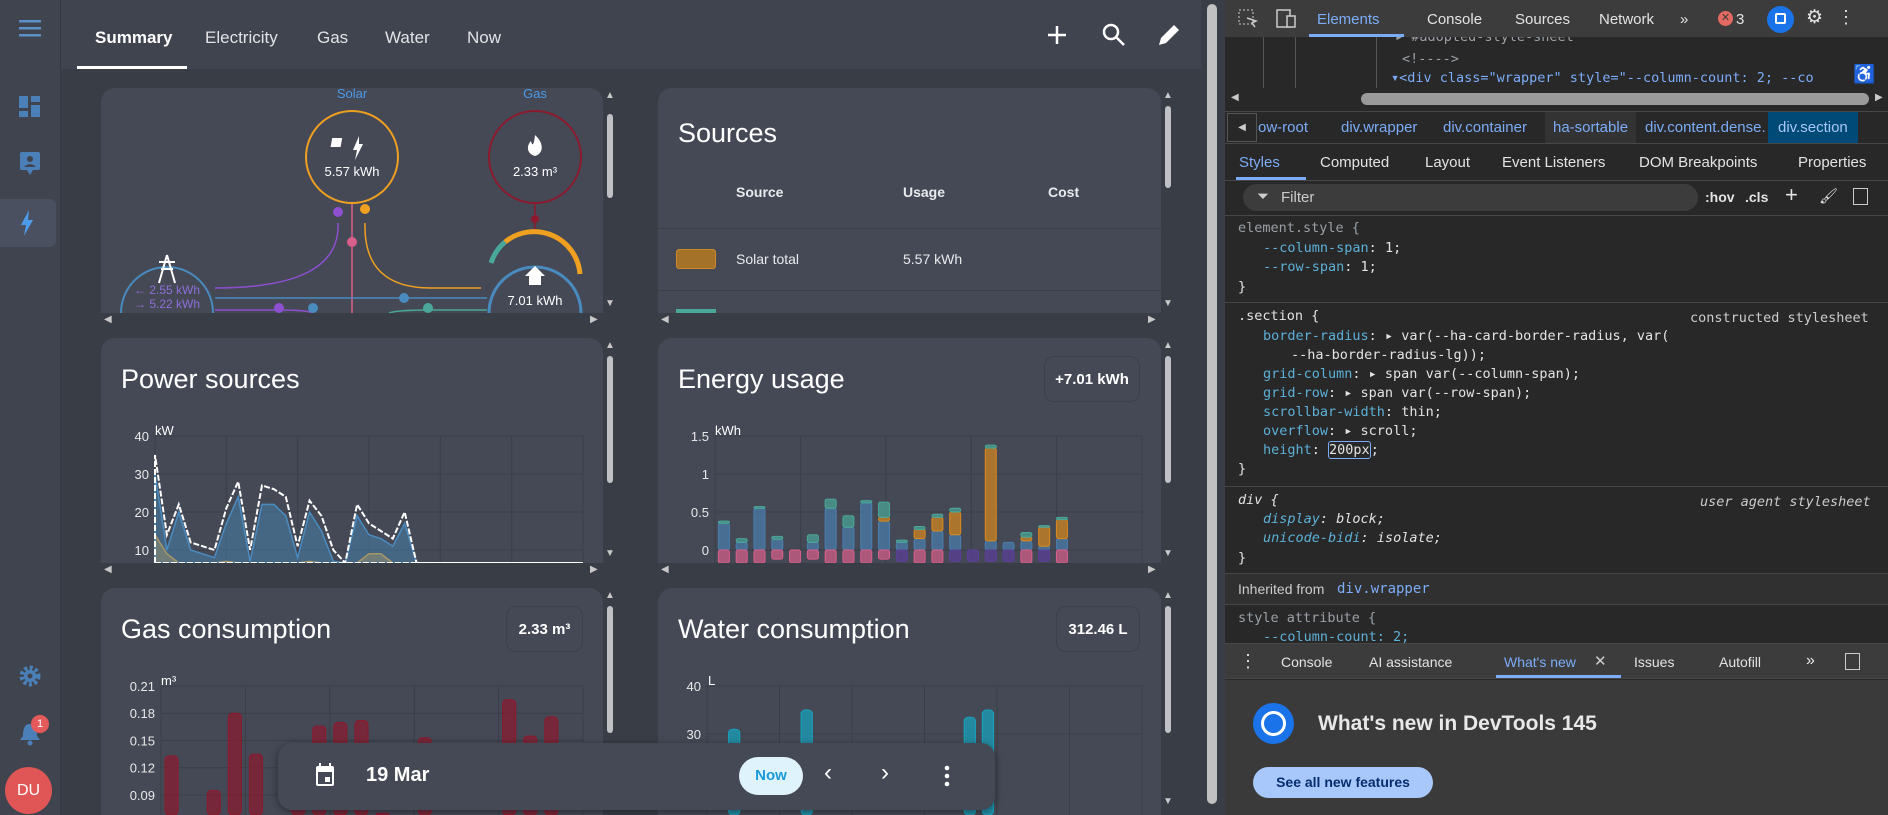 This screenshot has width=1888, height=815. I want to click on css-value: ▸ span var(--column-span);, so click(1474, 374).